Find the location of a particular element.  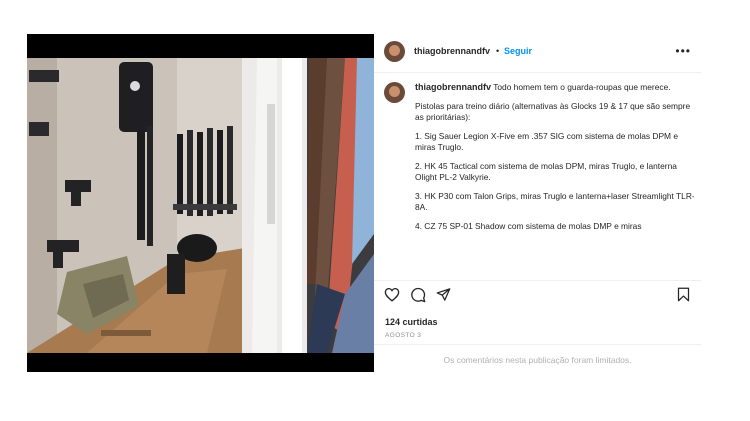

likes-count: 124 curtidas is located at coordinates (411, 322).